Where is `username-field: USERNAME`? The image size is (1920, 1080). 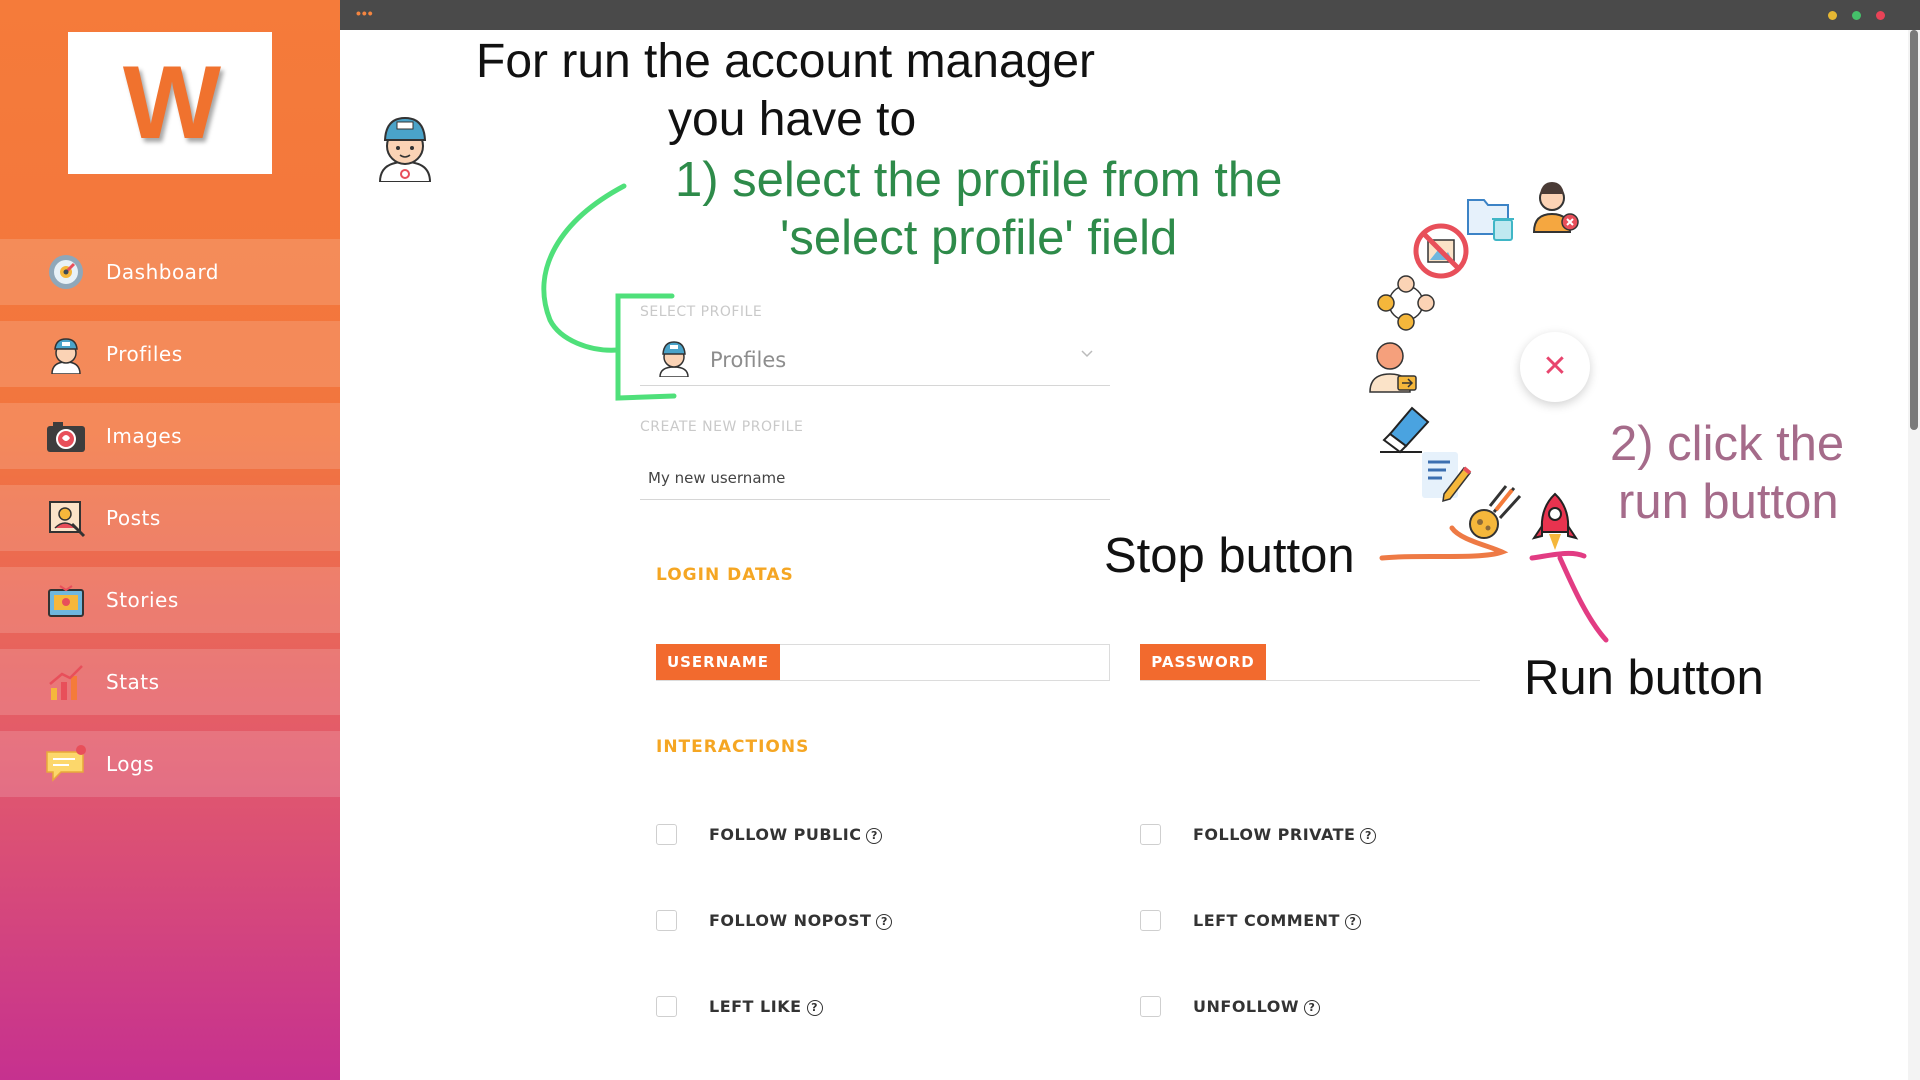 username-field: USERNAME is located at coordinates (883, 662).